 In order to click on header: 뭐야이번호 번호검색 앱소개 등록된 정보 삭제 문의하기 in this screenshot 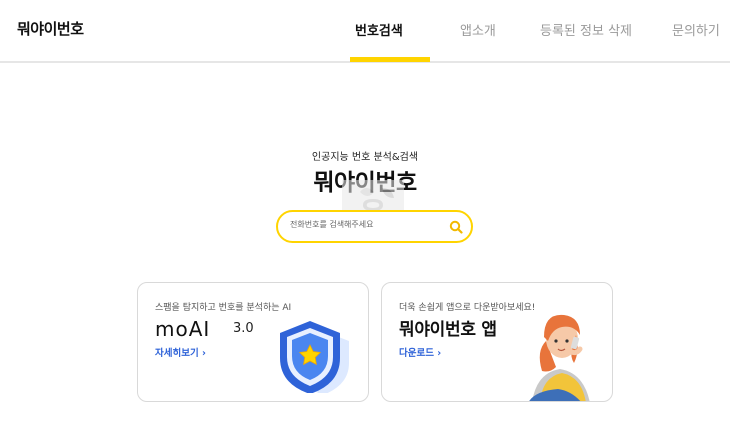, I will do `click(365, 31)`.